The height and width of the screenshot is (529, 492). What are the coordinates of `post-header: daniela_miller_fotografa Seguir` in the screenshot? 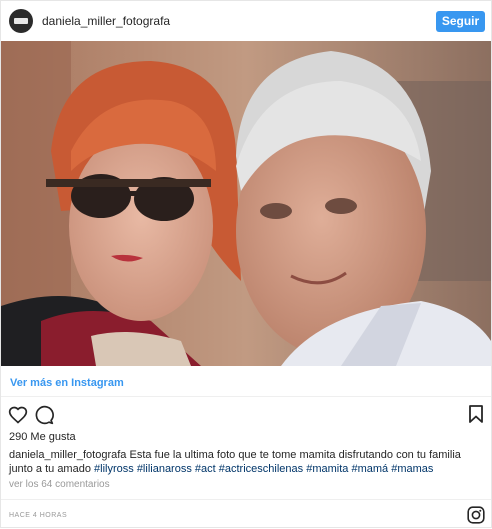 It's located at (246, 21).